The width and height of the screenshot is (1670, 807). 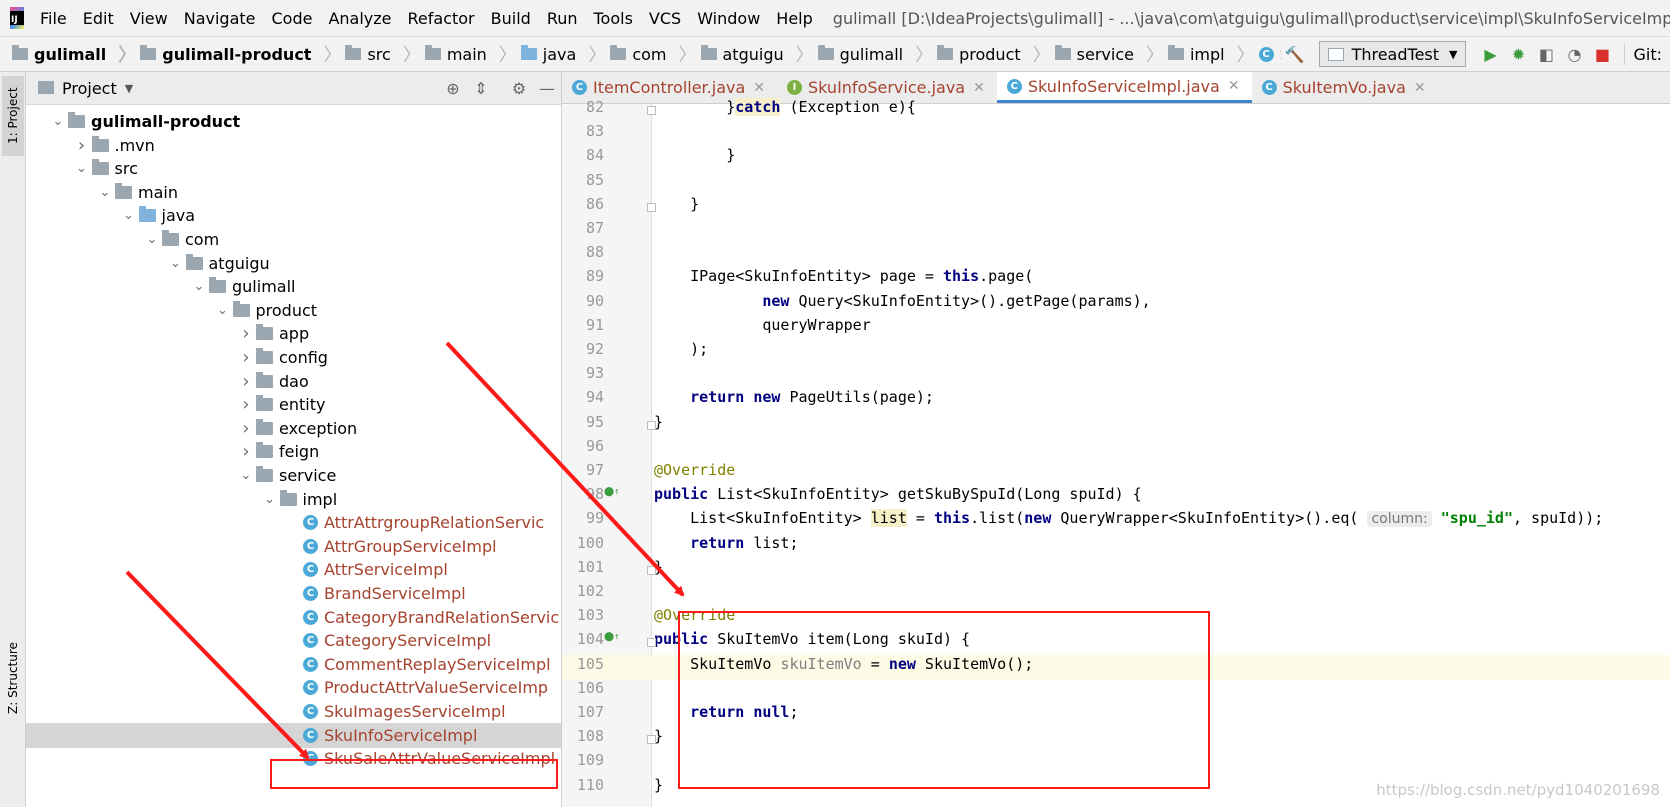 I want to click on tab-structure-tool: Z: Structure, so click(x=13, y=678).